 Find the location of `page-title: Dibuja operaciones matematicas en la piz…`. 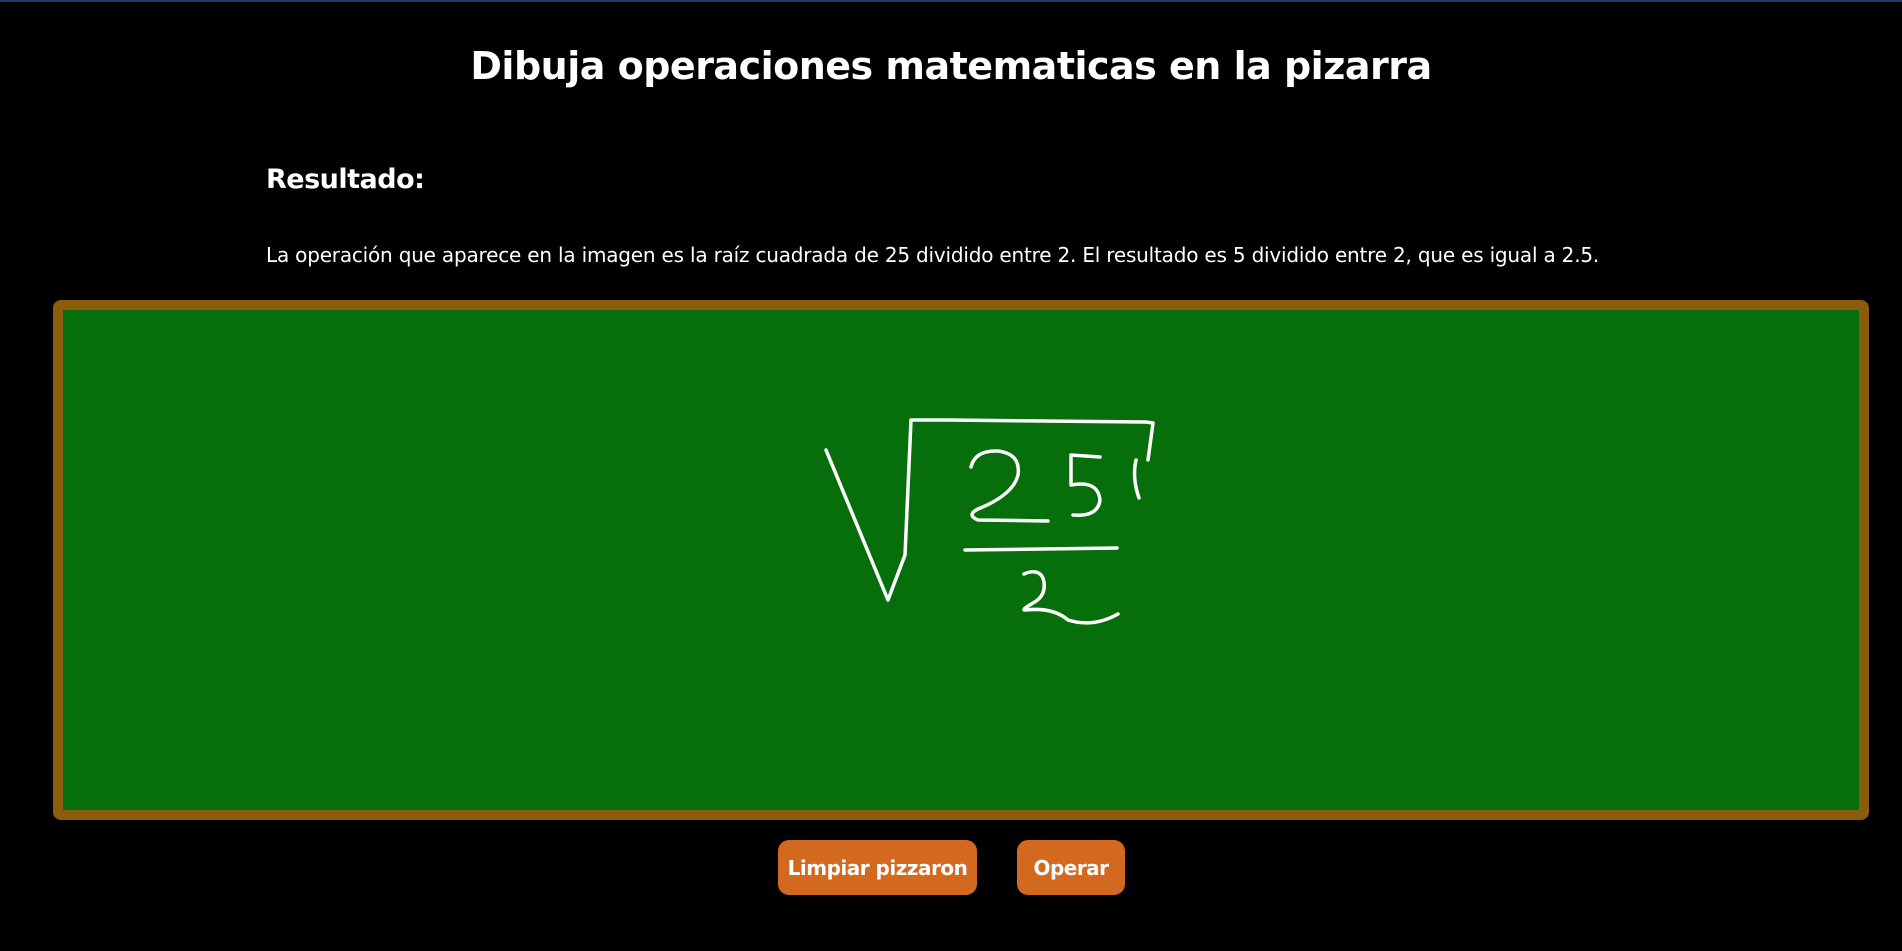

page-title: Dibuja operaciones matematicas en la piz… is located at coordinates (951, 66).